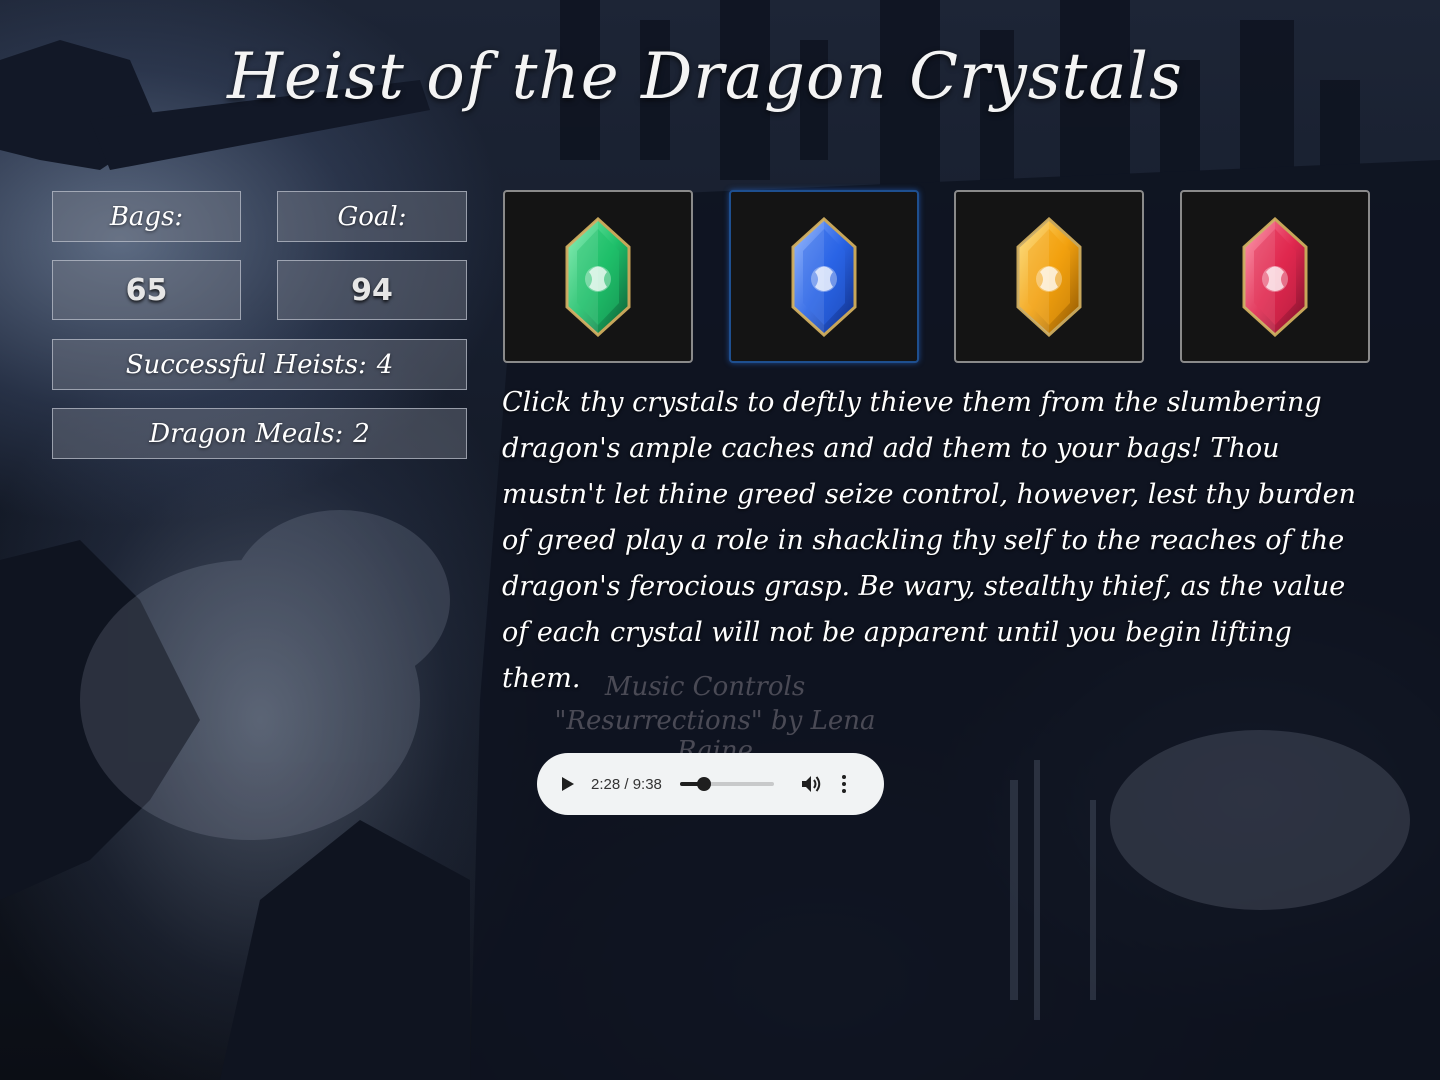  I want to click on play-button, so click(568, 784).